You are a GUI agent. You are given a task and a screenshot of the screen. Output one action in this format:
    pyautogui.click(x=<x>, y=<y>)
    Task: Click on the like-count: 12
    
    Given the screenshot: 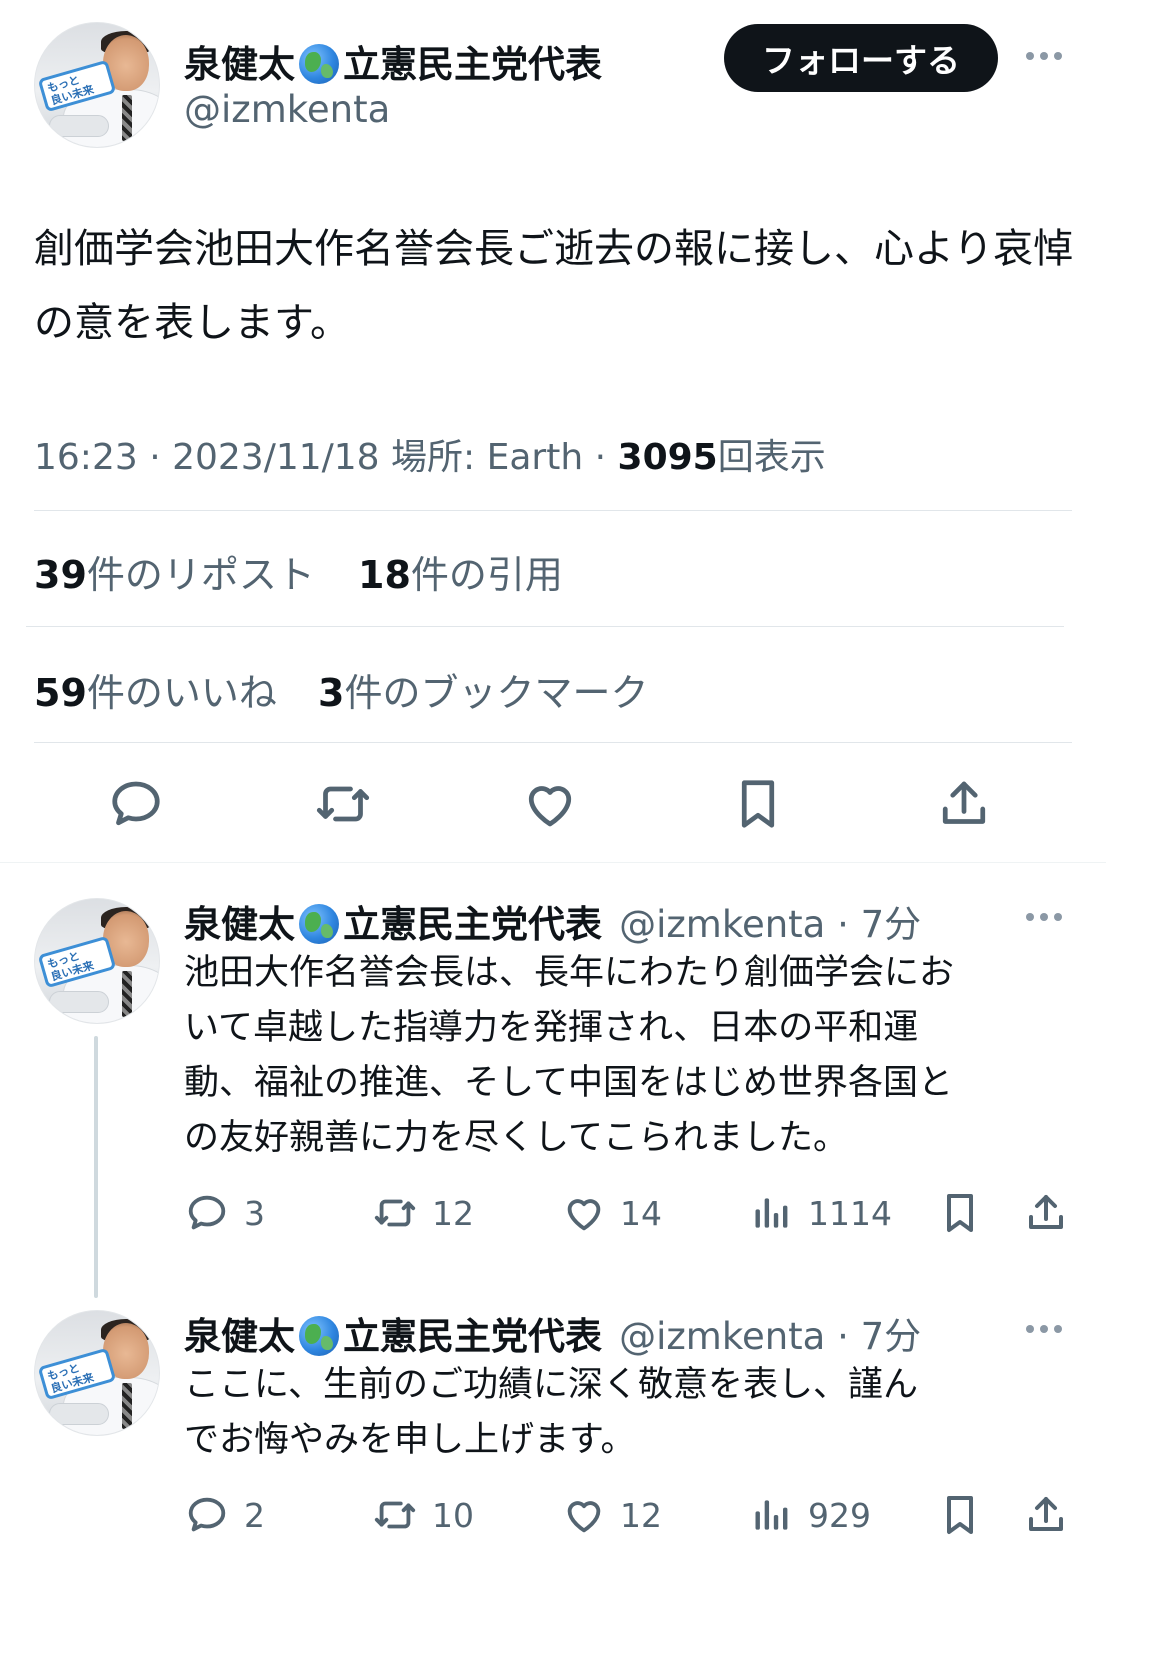 What is the action you would take?
    pyautogui.click(x=641, y=1515)
    